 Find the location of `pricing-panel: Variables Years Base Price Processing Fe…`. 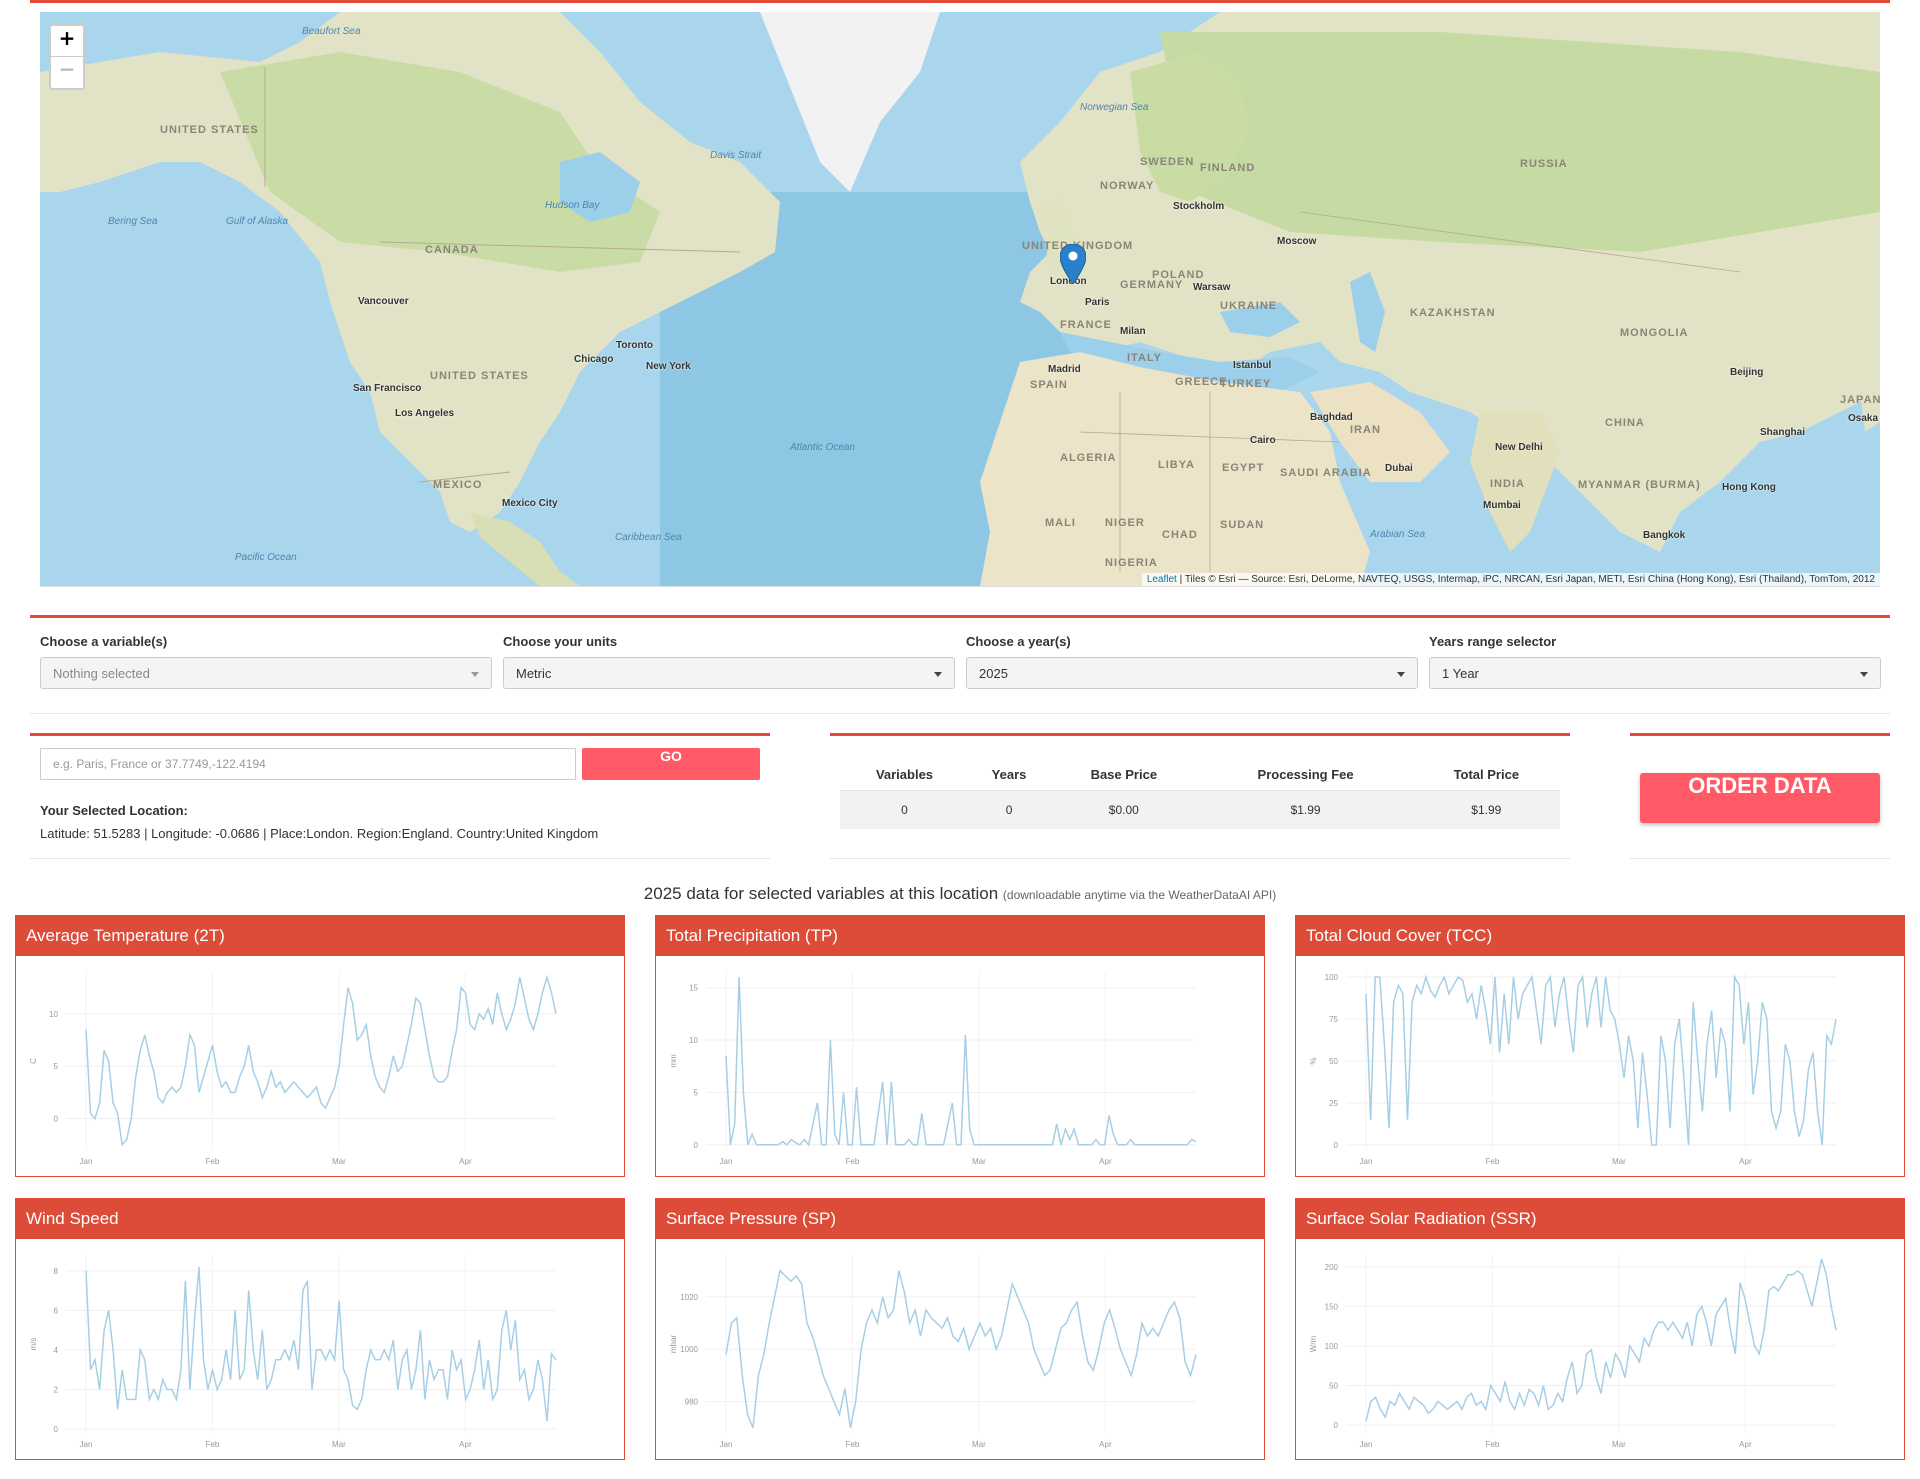

pricing-panel: Variables Years Base Price Processing Fe… is located at coordinates (1200, 796).